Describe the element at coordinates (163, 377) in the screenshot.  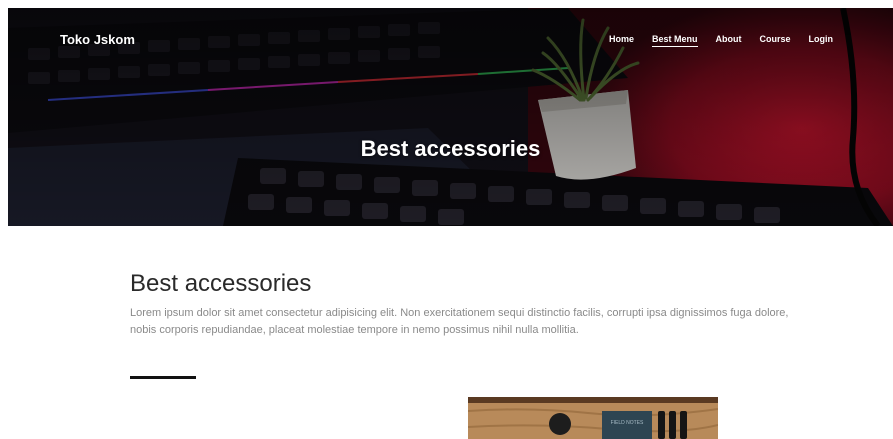
I see `section-divider` at that location.